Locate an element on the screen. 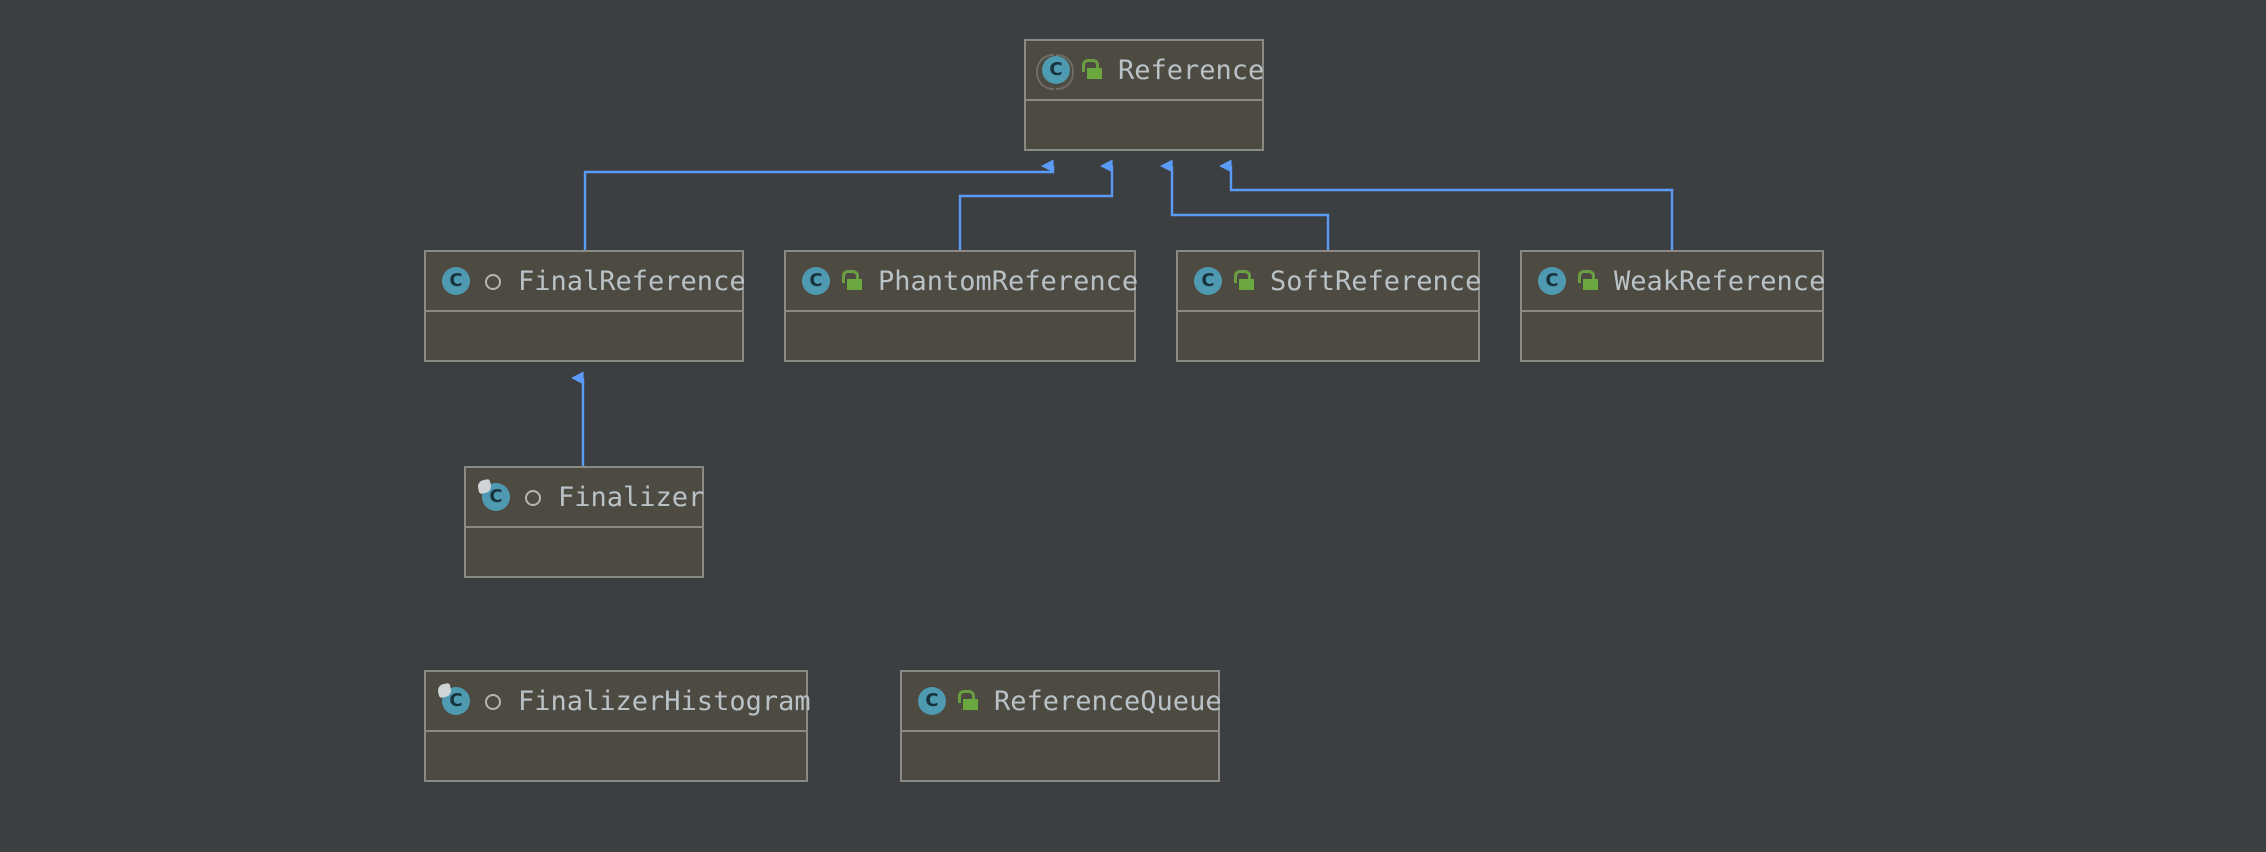  node-title: Reference is located at coordinates (1191, 70).